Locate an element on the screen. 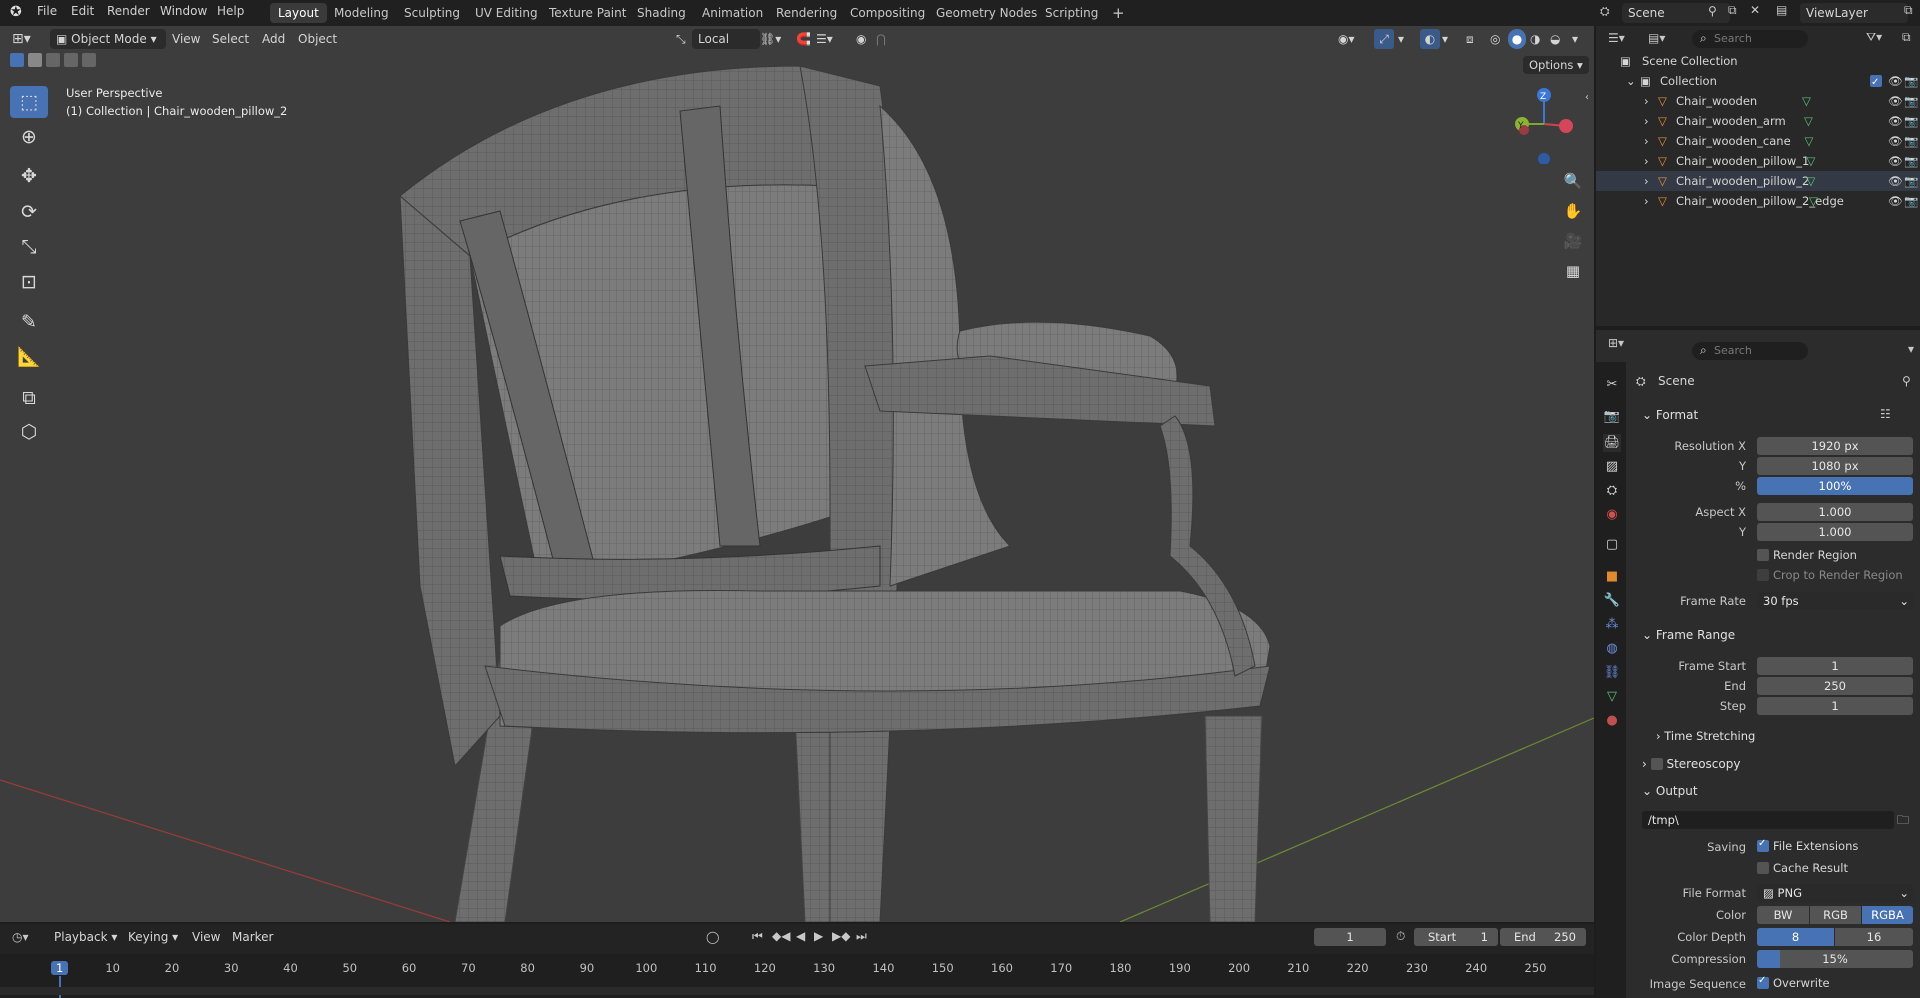 The height and width of the screenshot is (998, 1920). tab-compositing: Compositing is located at coordinates (887, 13).